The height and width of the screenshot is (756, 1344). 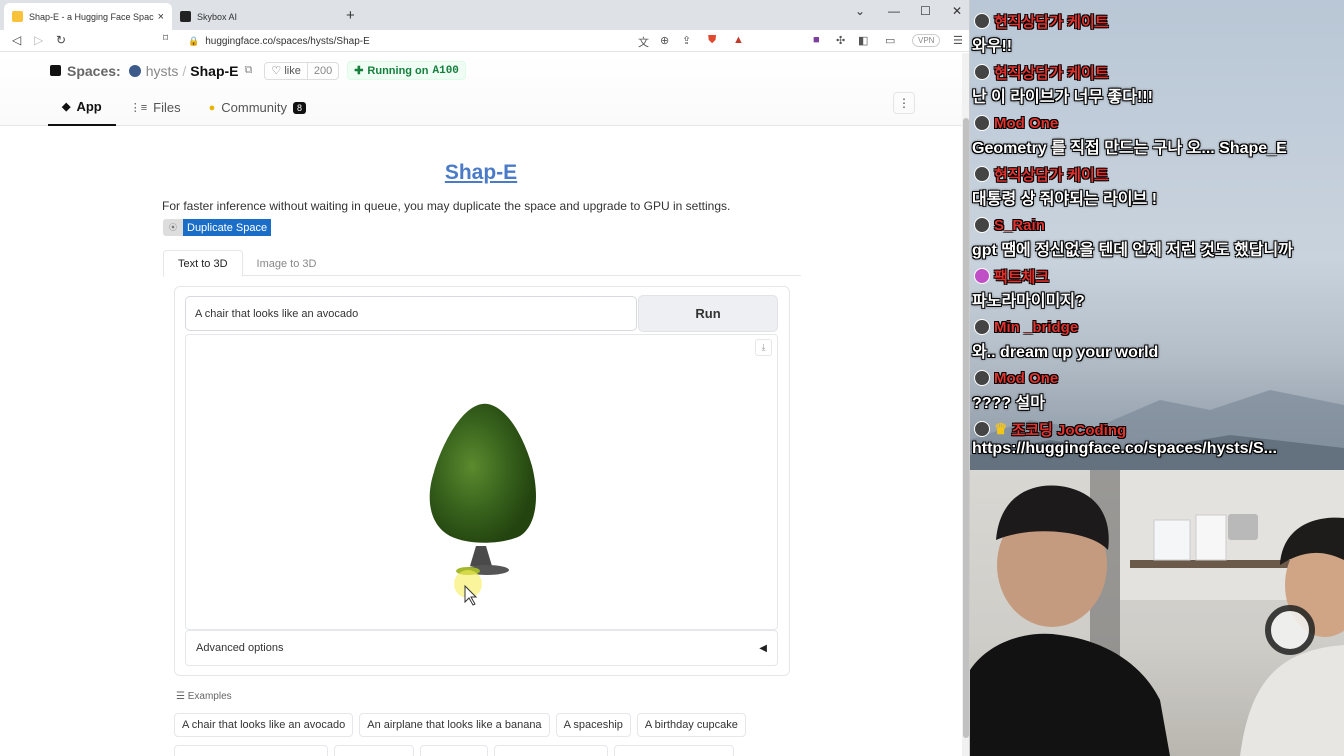 What do you see at coordinates (167, 107) in the screenshot?
I see `tab-label: Files` at bounding box center [167, 107].